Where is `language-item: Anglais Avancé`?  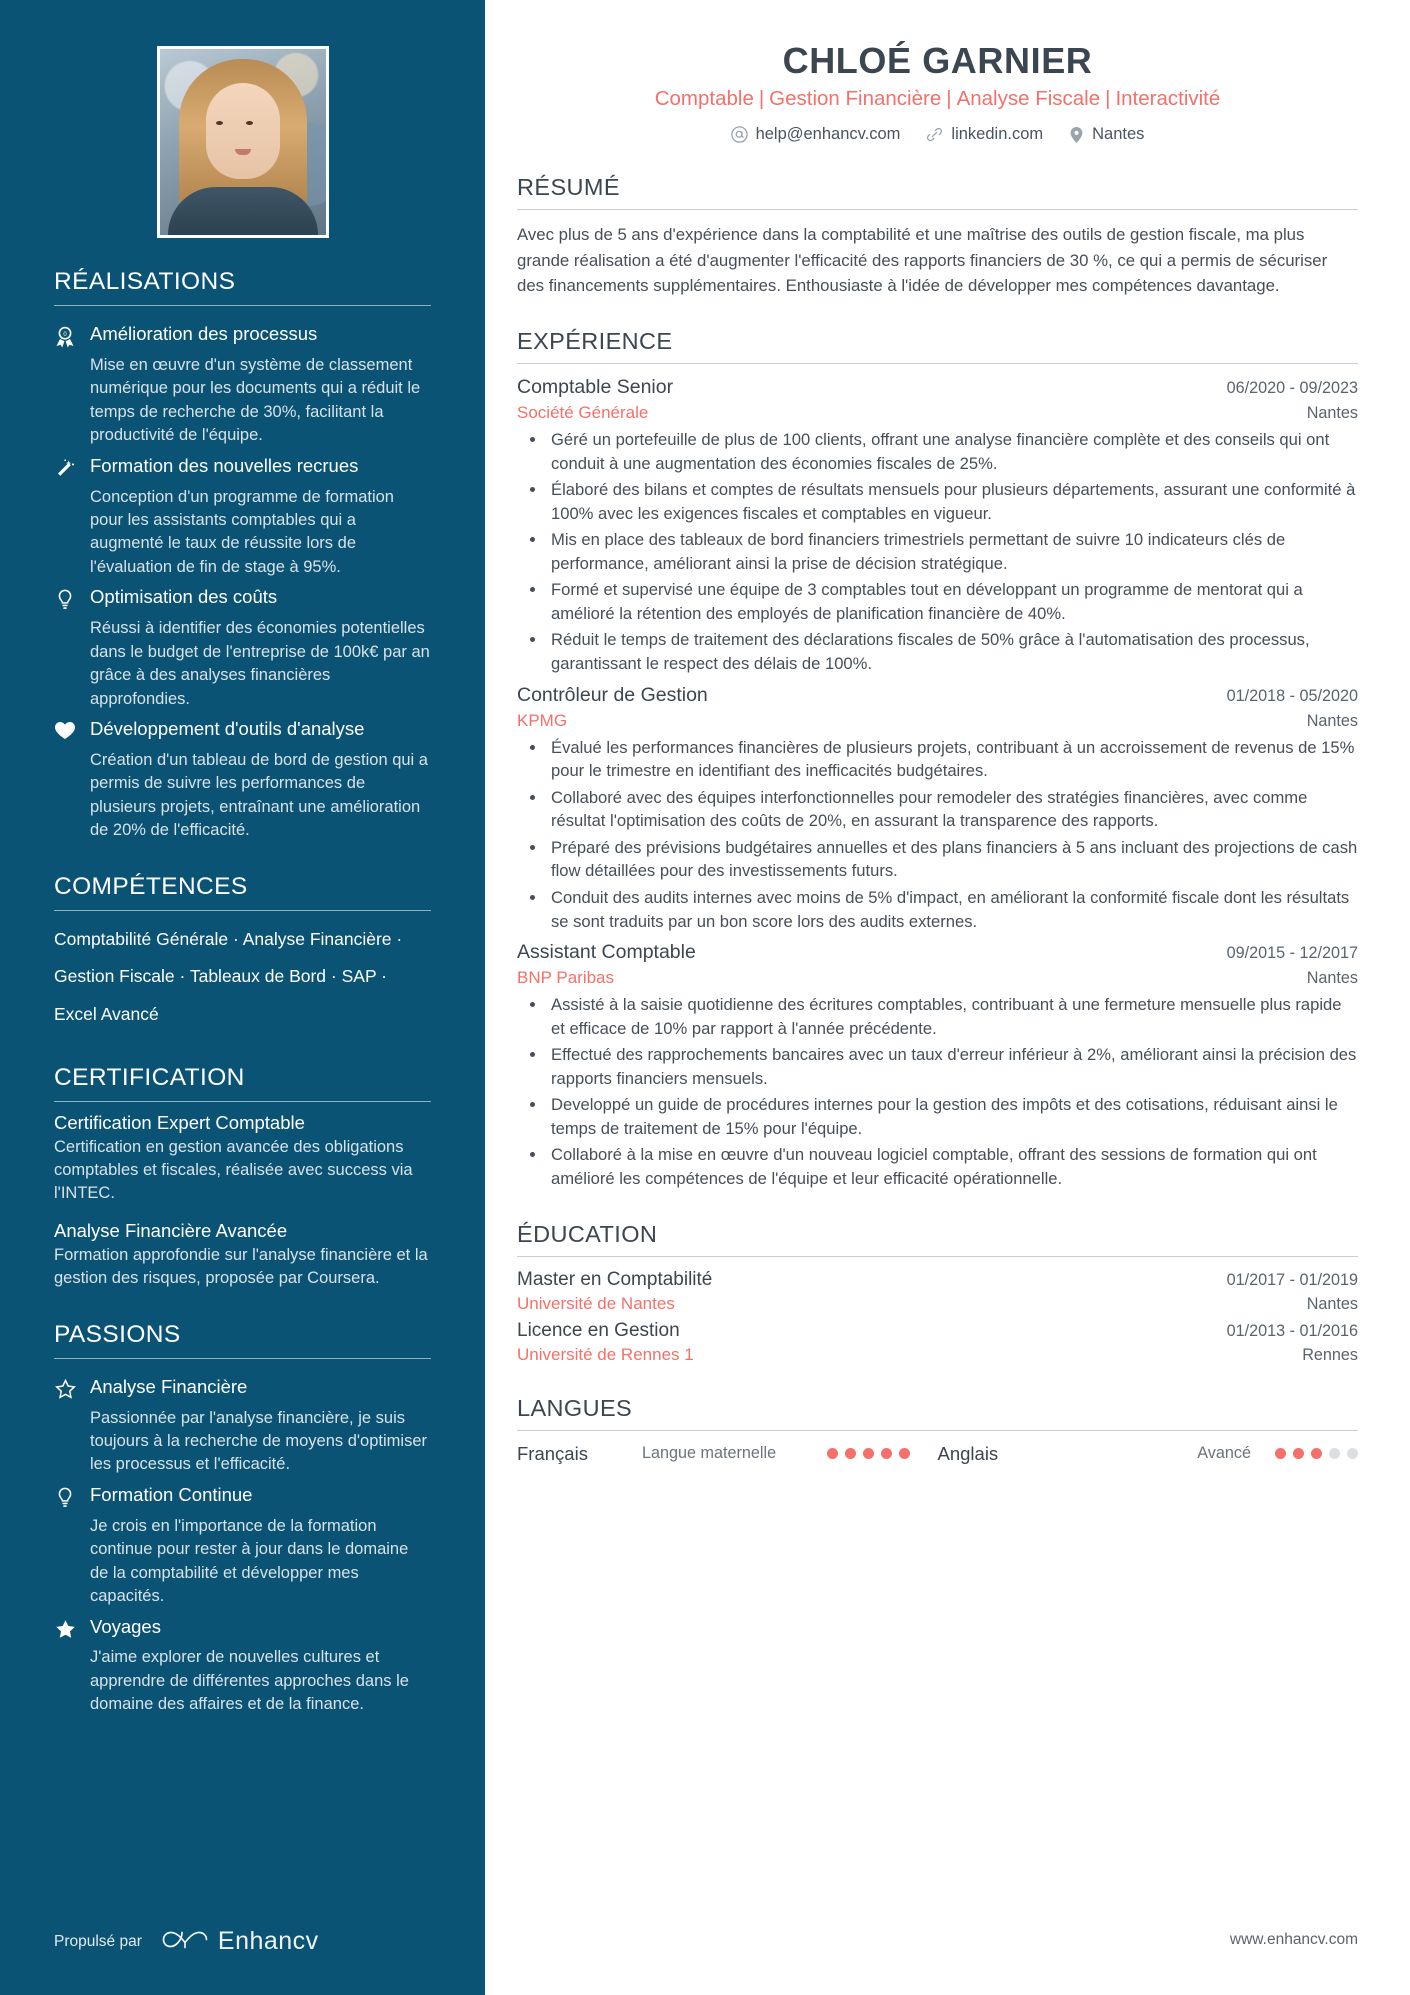
language-item: Anglais Avancé is located at coordinates (1147, 1453).